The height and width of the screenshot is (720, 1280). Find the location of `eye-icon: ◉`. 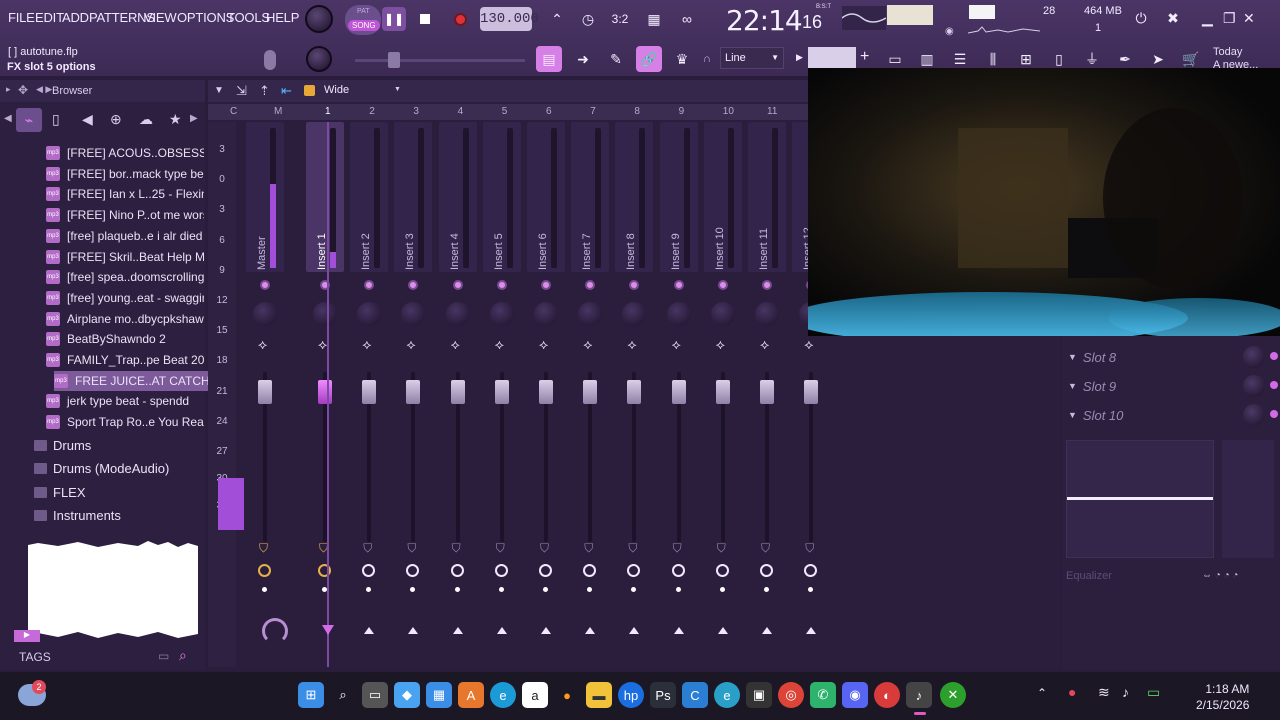

eye-icon: ◉ is located at coordinates (949, 31).